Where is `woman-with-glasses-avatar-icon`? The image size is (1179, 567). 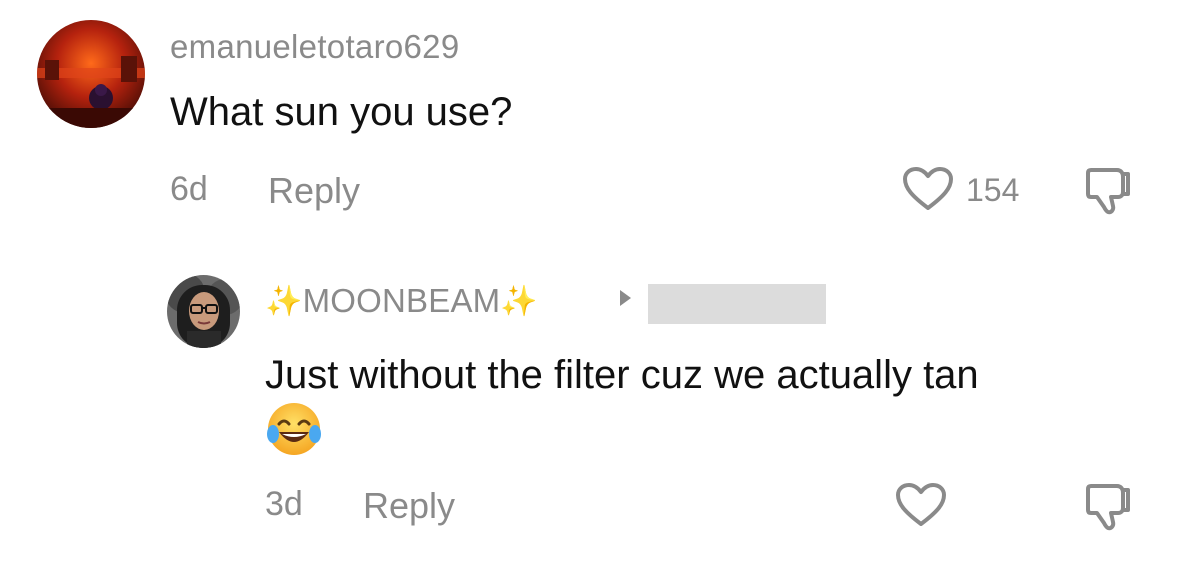
woman-with-glasses-avatar-icon is located at coordinates (203, 311).